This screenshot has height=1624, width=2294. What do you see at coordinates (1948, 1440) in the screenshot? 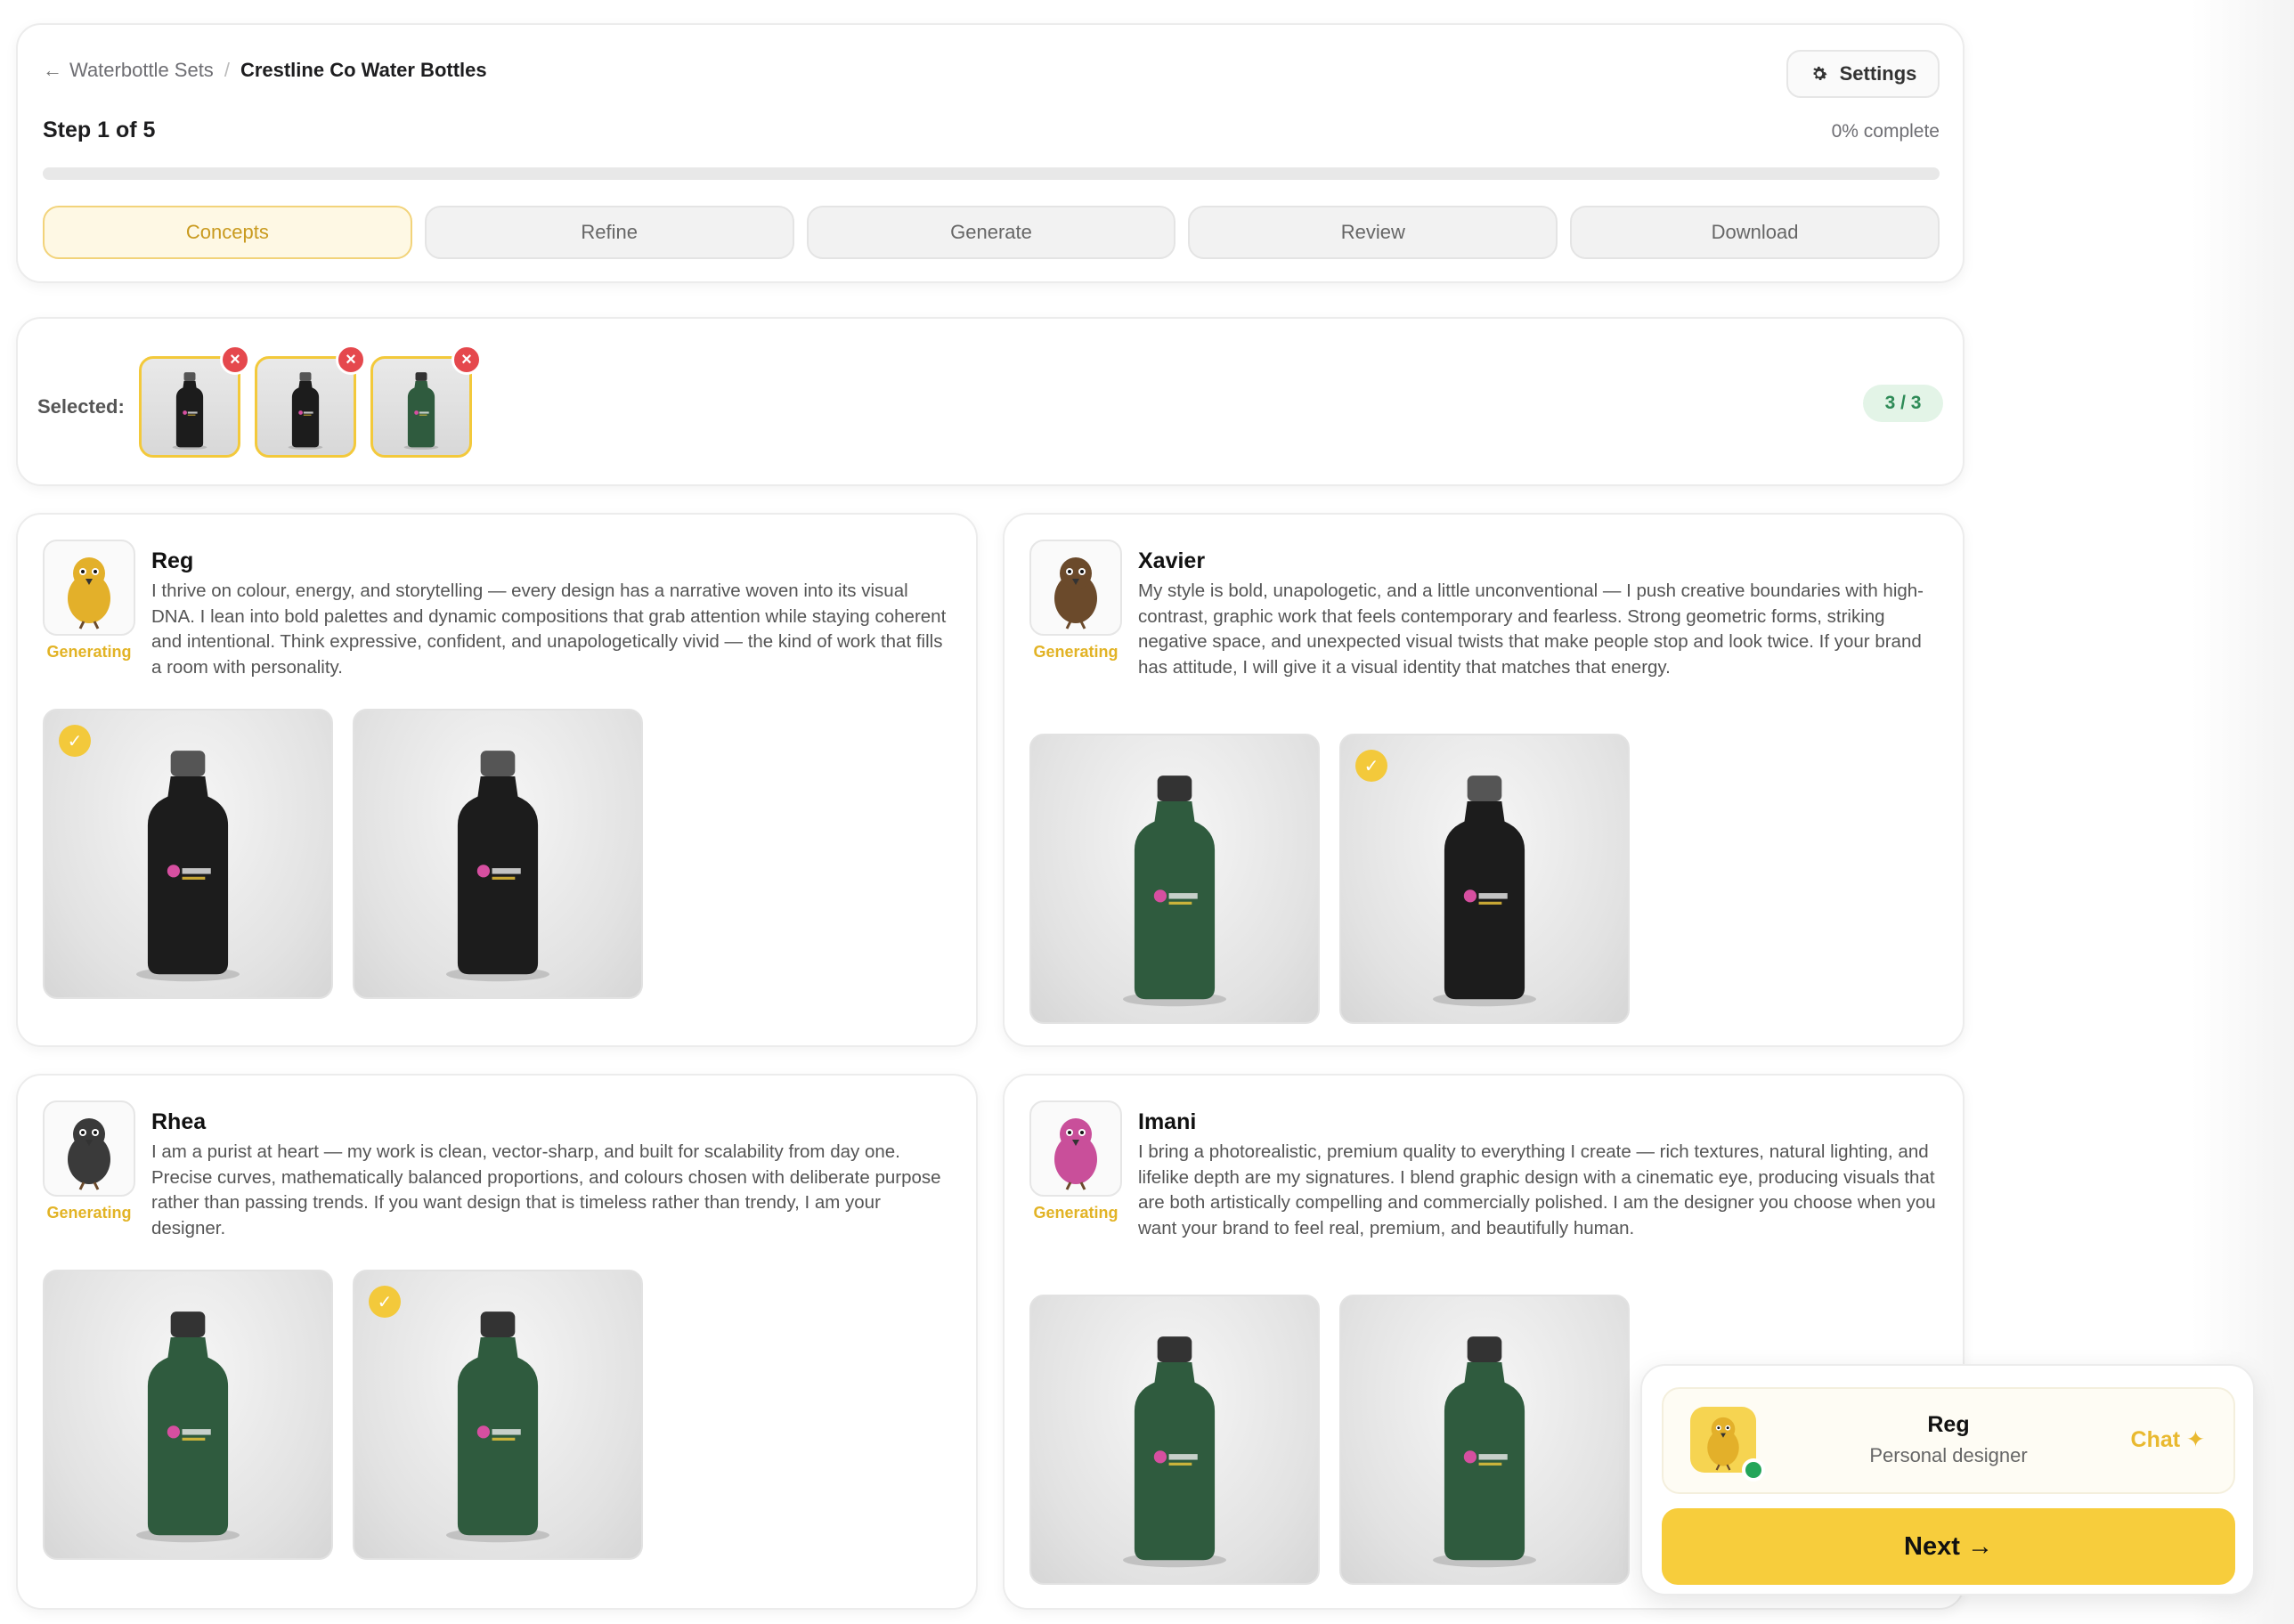
I see `chat-designer-row: Reg Personal designer Chat ✦` at bounding box center [1948, 1440].